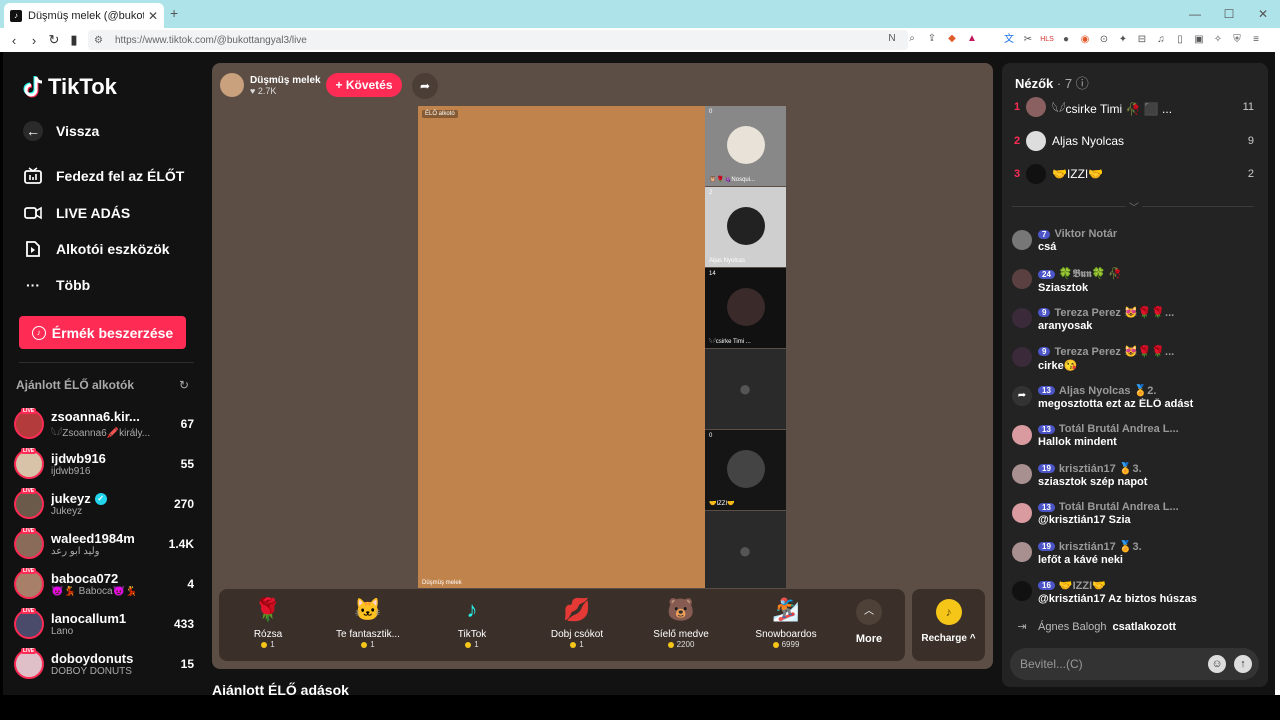  Describe the element at coordinates (1134, 107) in the screenshot. I see `top-viewer: 1 𓆩𓆪csirke Timi 🥀 ⬛ ... 11` at that location.